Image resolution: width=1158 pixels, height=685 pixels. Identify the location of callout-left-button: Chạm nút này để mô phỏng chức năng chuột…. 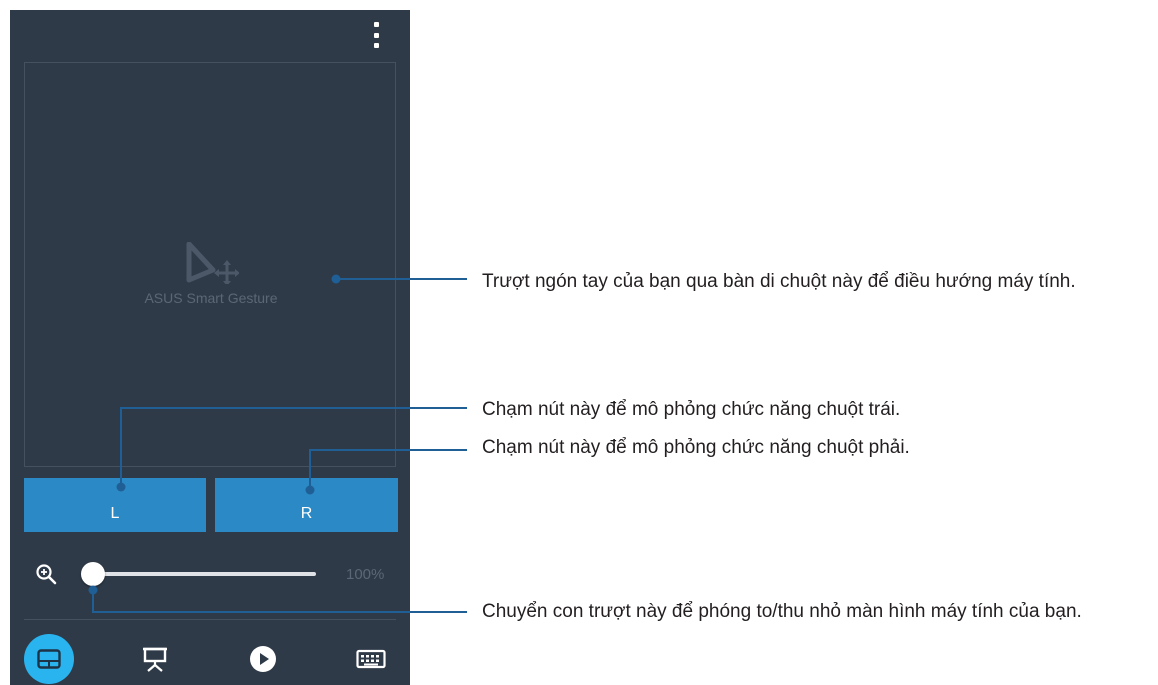
(691, 409).